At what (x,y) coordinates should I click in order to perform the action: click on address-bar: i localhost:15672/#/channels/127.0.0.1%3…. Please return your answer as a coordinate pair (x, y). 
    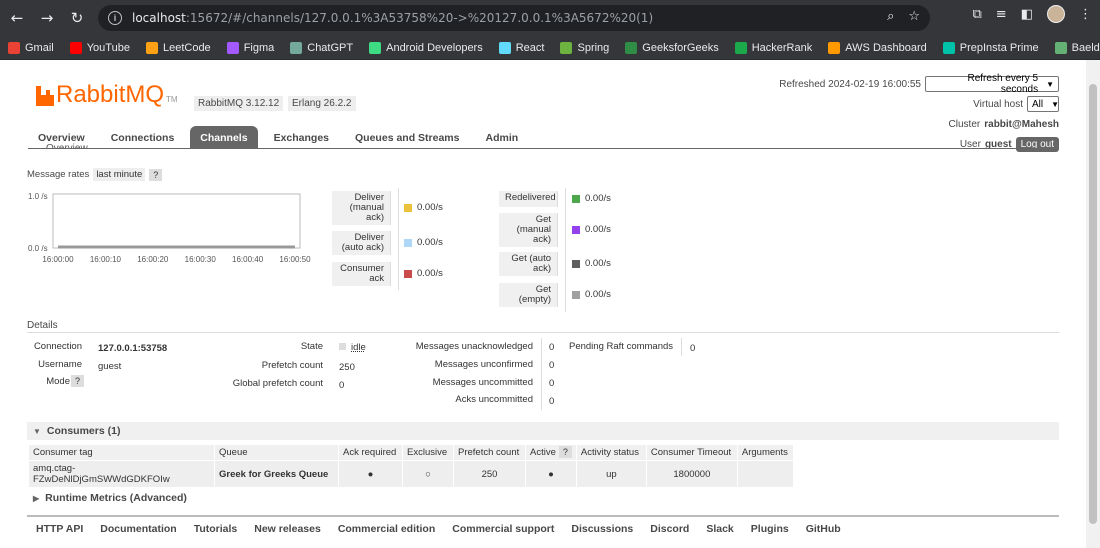
    Looking at the image, I should click on (514, 18).